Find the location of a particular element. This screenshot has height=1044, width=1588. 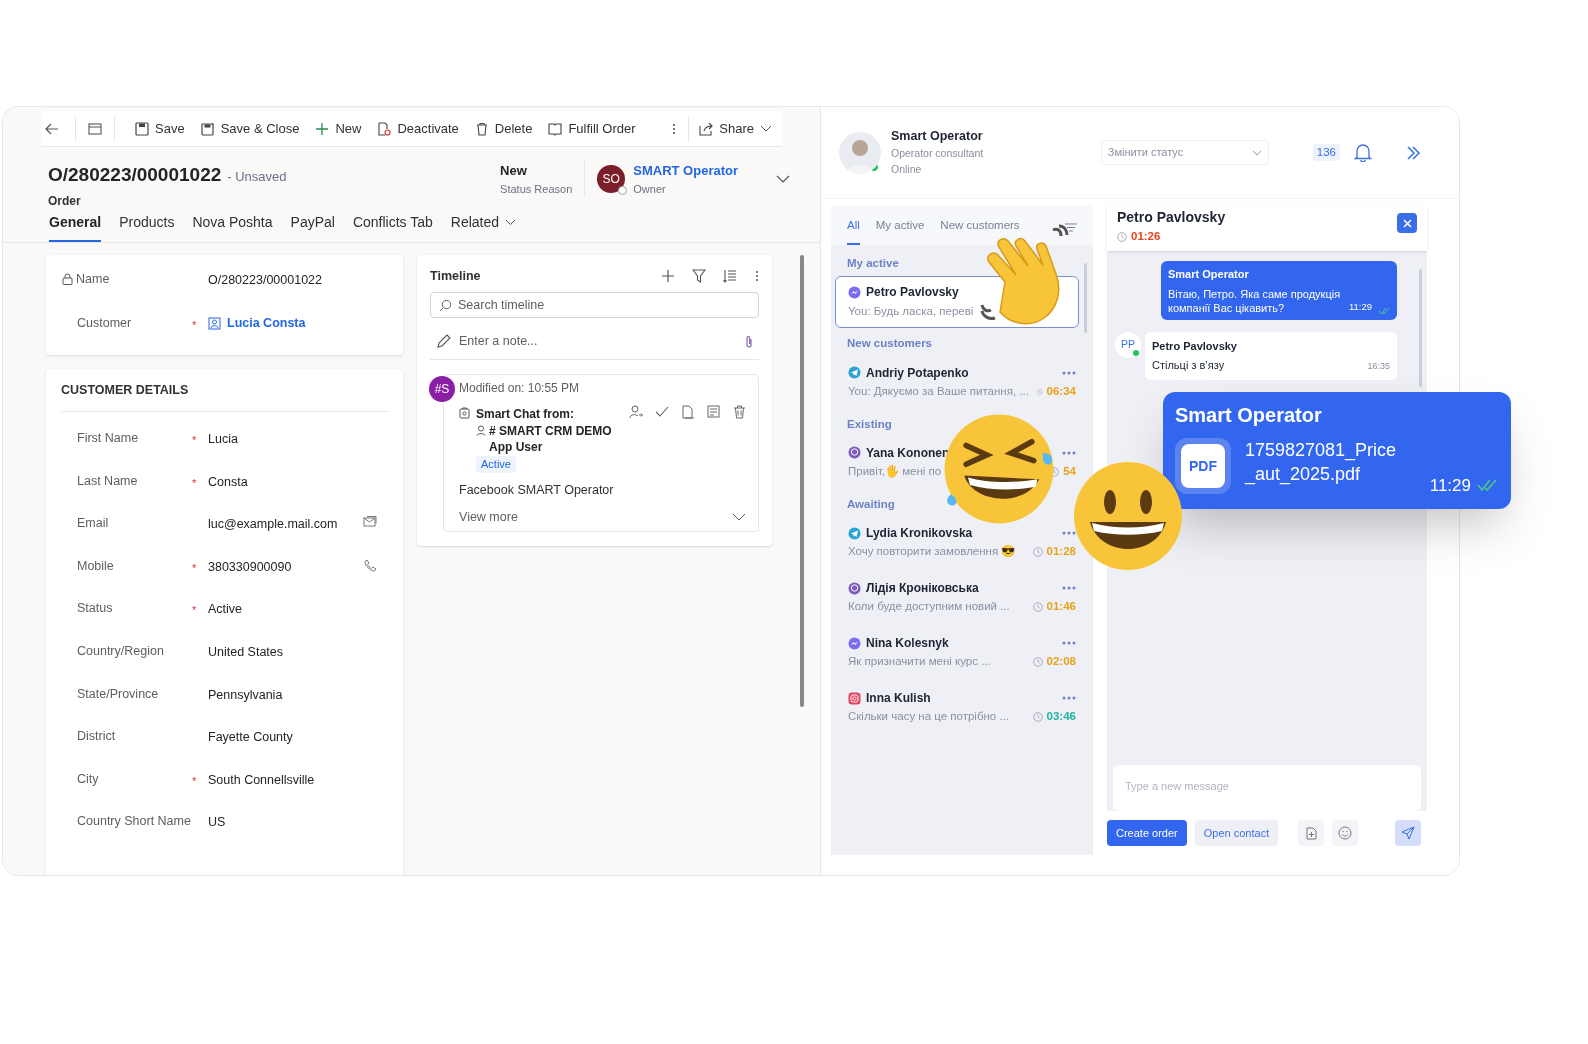

operator-presence: Online is located at coordinates (907, 169).